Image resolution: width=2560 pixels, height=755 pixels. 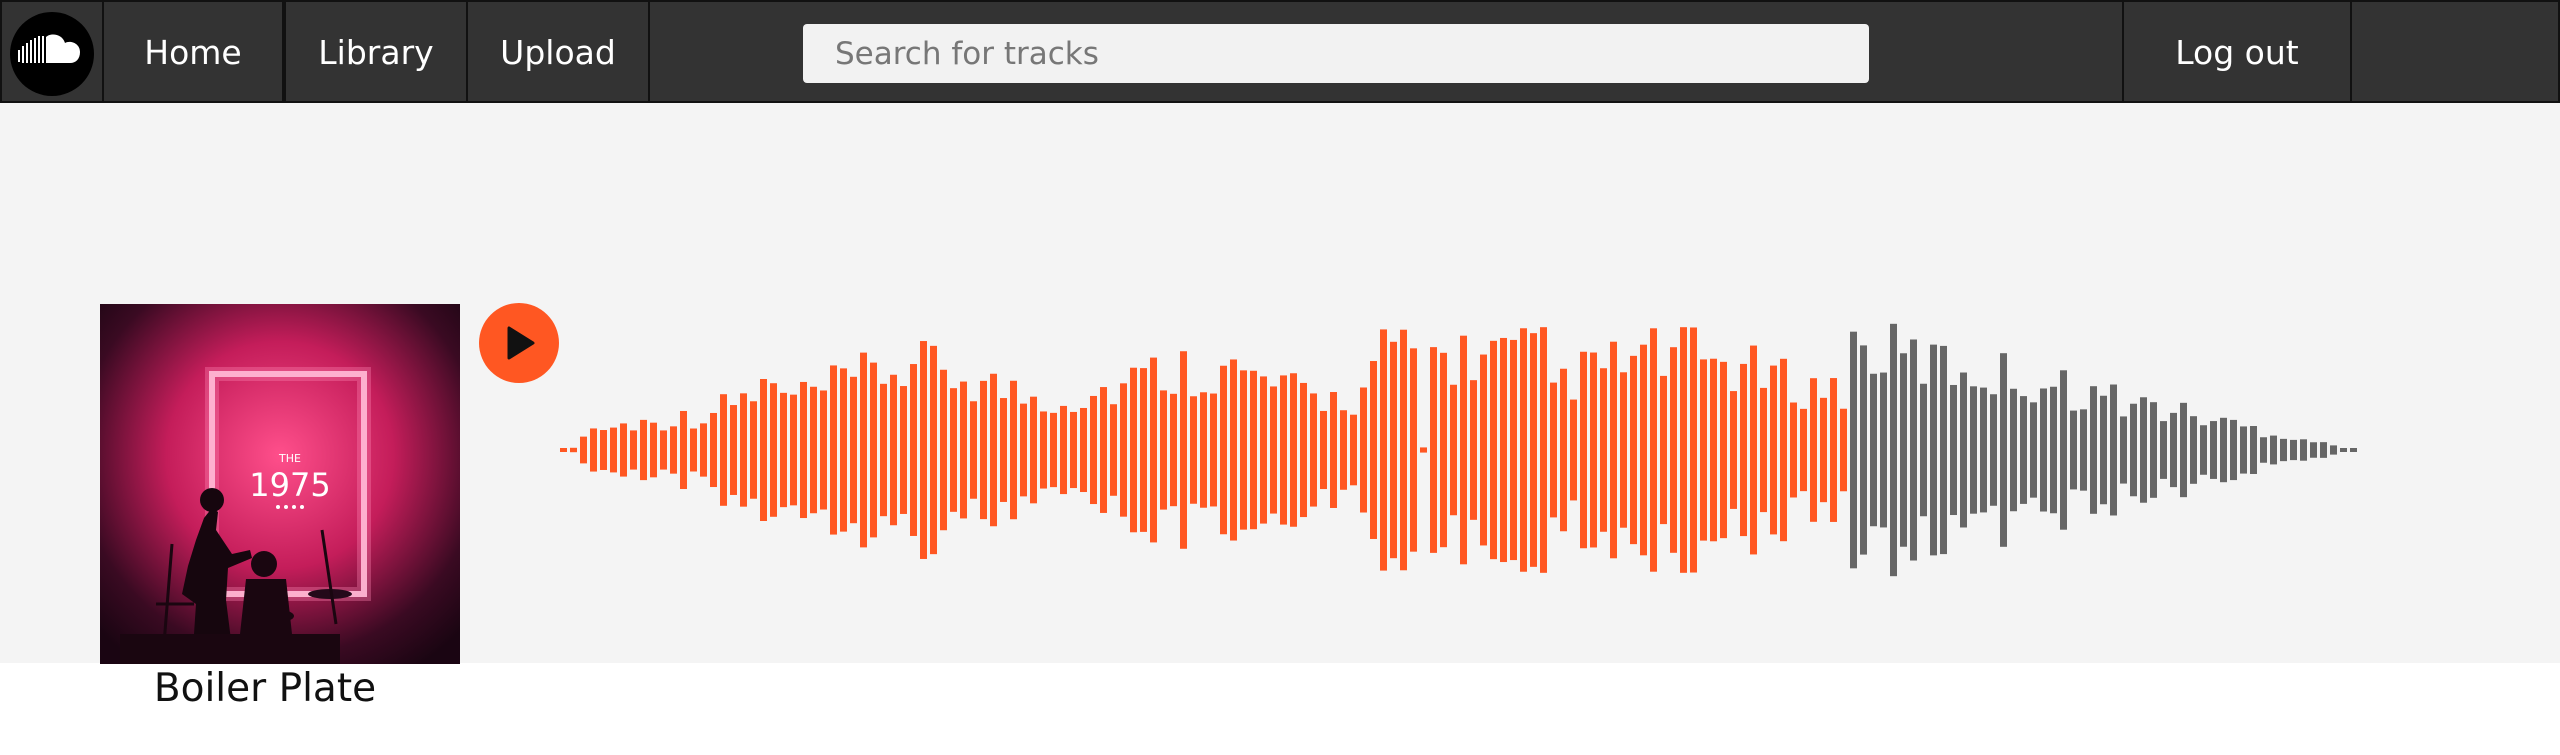 I want to click on logout-label: Log out, so click(x=2237, y=52).